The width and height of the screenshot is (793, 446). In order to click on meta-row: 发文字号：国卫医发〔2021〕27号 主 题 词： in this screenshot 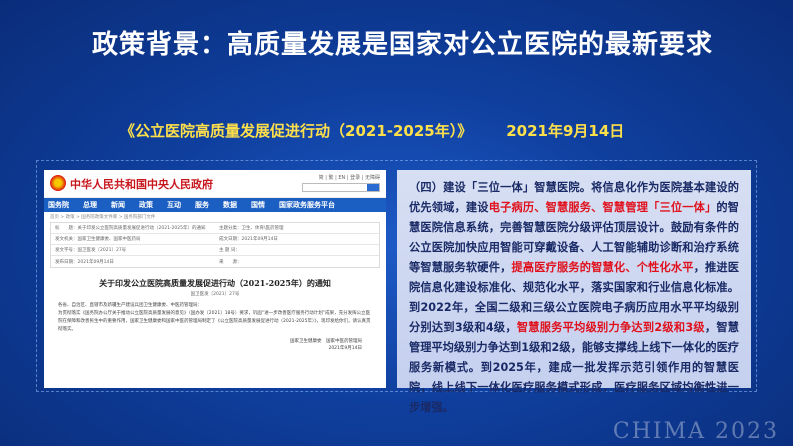, I will do `click(215, 250)`.